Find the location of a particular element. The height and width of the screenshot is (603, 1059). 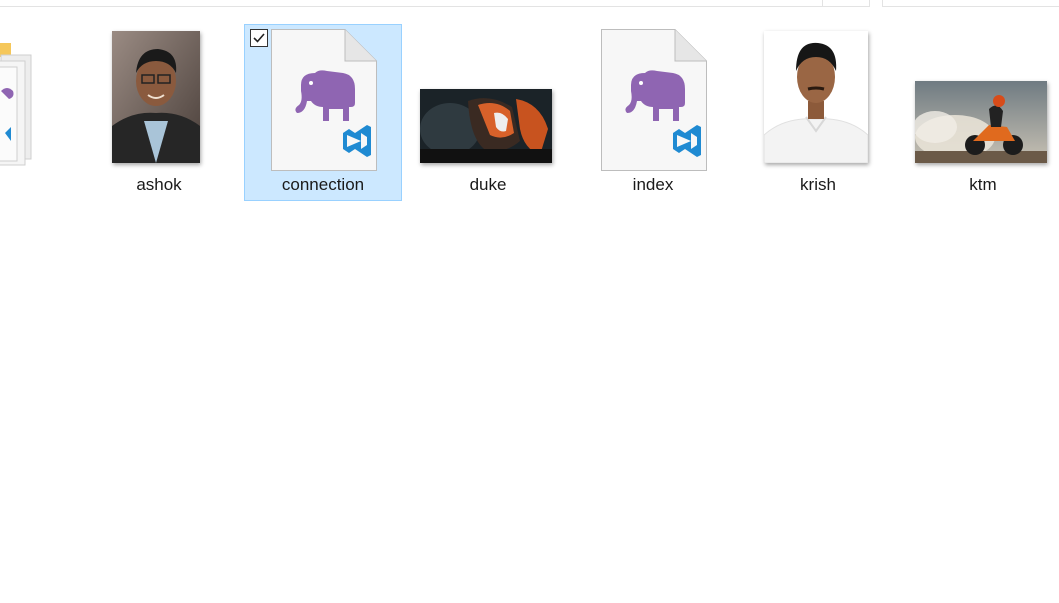

file-name: krish is located at coordinates (818, 184).